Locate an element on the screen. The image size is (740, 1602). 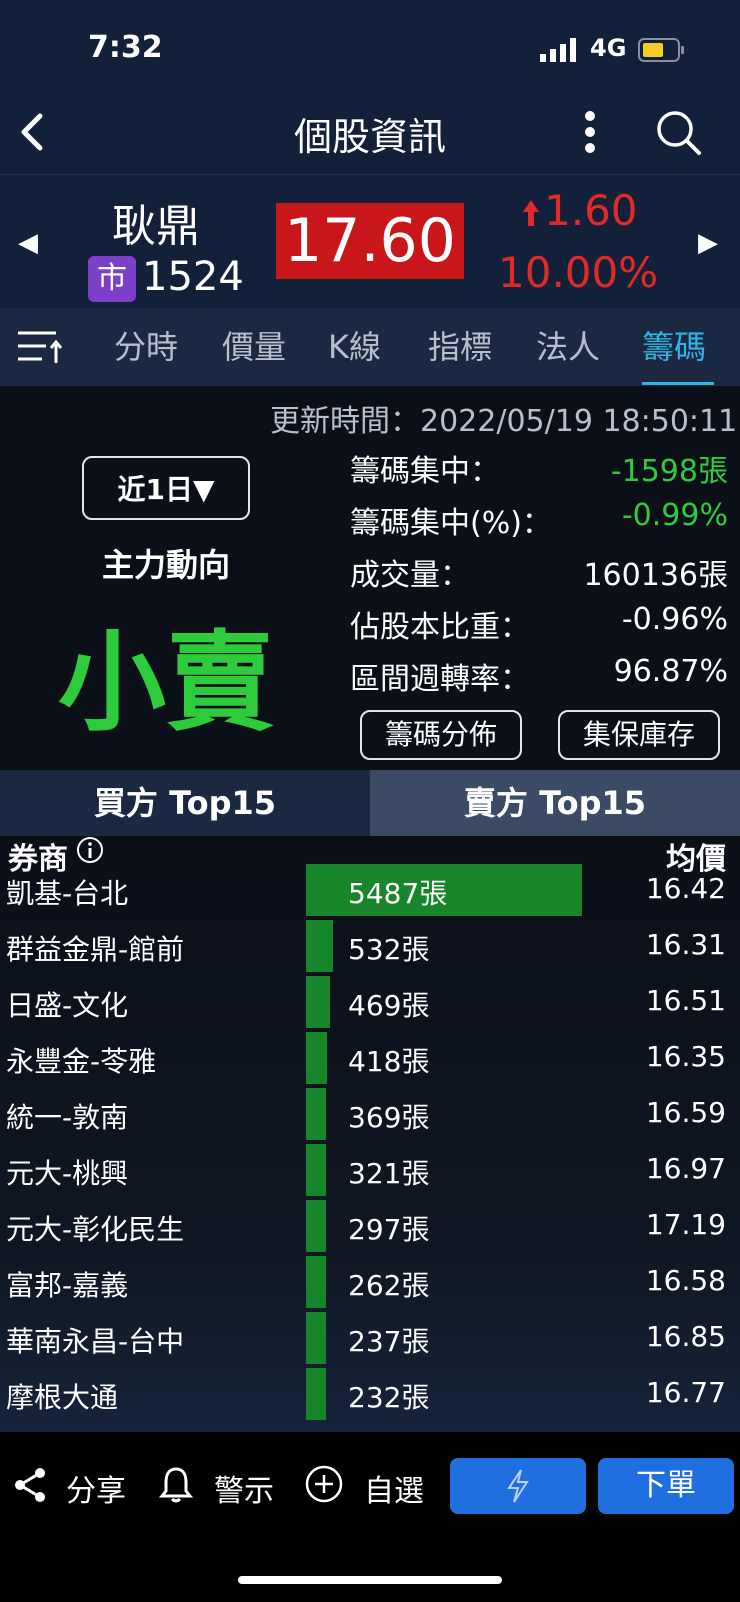
volume-value: 469張 is located at coordinates (389, 1005).